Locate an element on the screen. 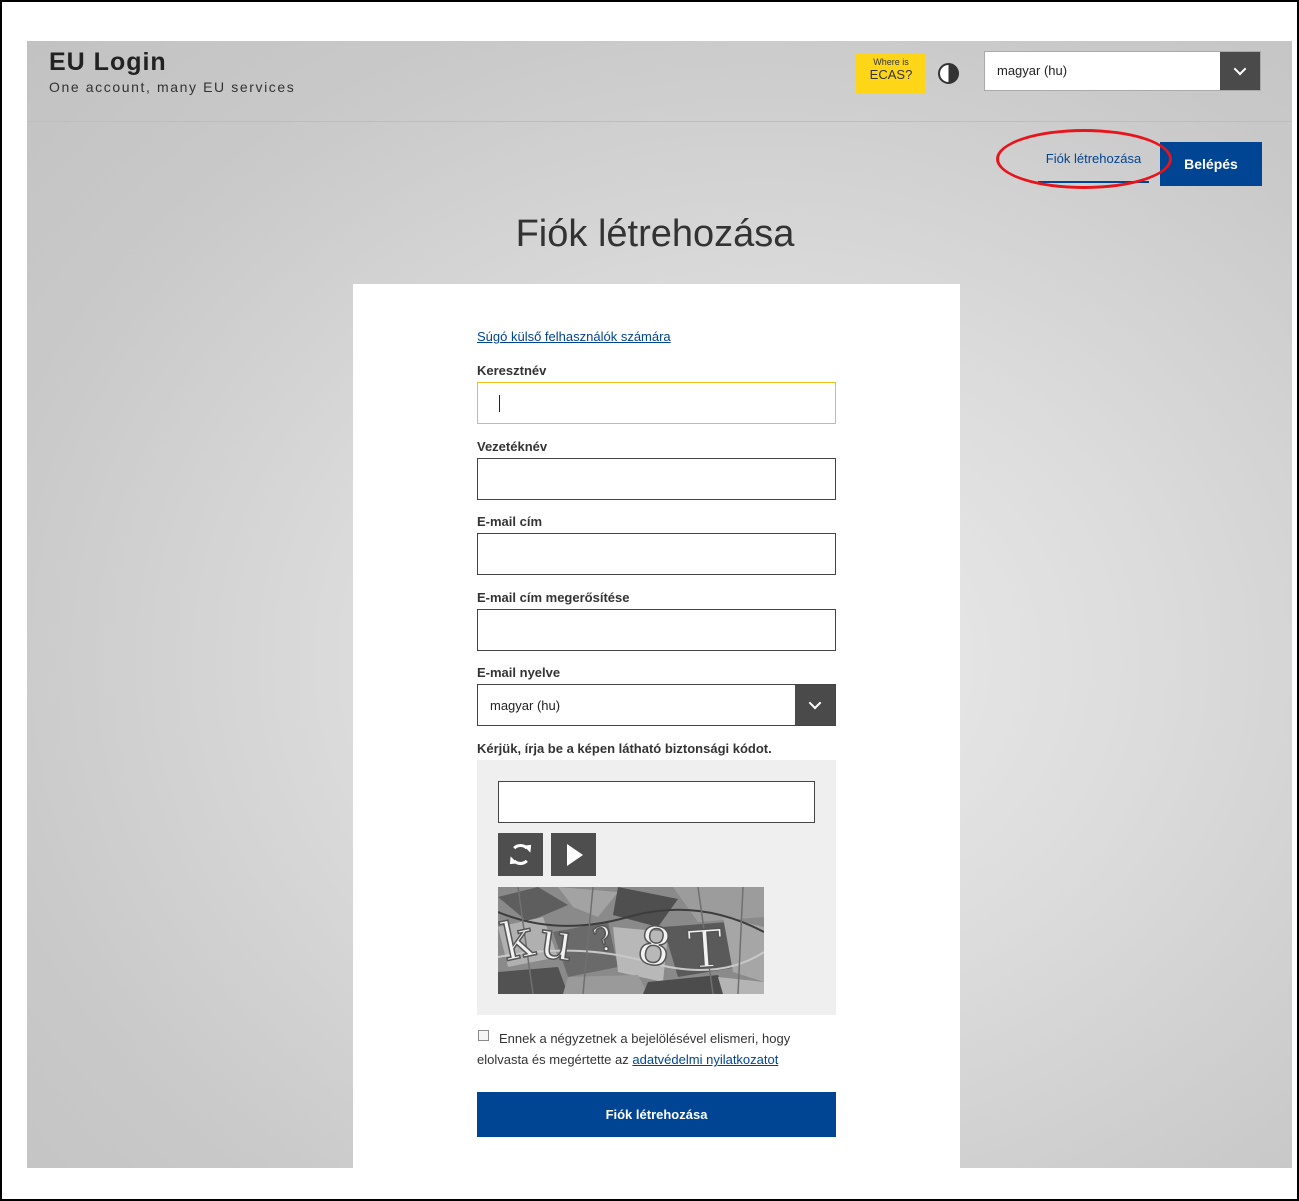 This screenshot has height=1201, width=1299. refresh-icon is located at coordinates (520, 854).